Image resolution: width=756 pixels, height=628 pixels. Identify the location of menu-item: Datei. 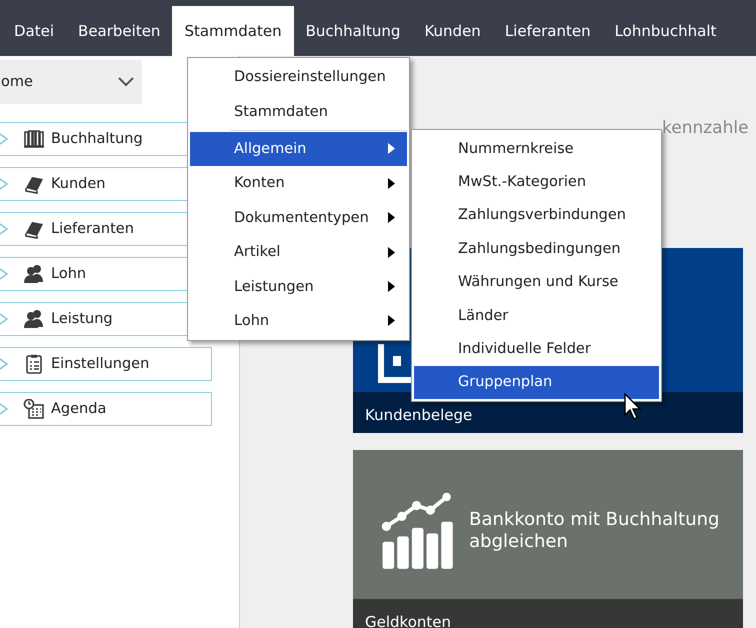
(34, 31).